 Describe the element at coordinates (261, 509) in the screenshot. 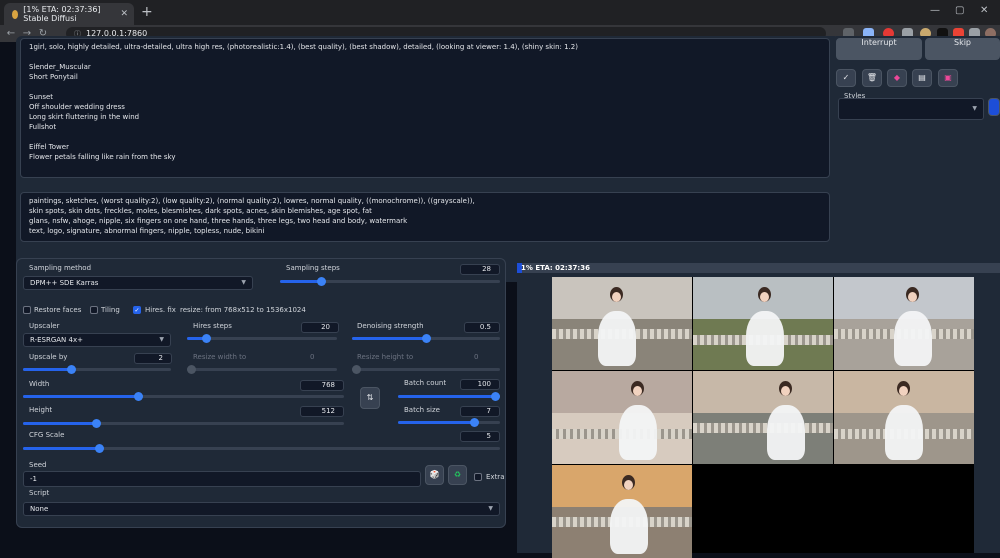

I see `script-select: None ▼` at that location.